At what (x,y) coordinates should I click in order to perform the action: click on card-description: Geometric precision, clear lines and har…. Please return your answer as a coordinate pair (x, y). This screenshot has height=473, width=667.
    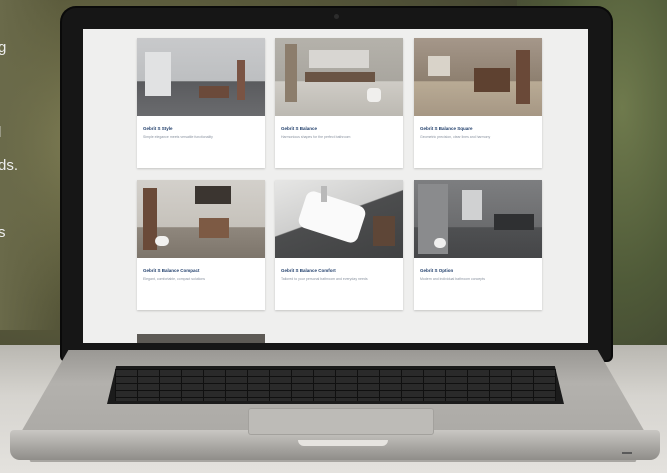
    Looking at the image, I should click on (455, 137).